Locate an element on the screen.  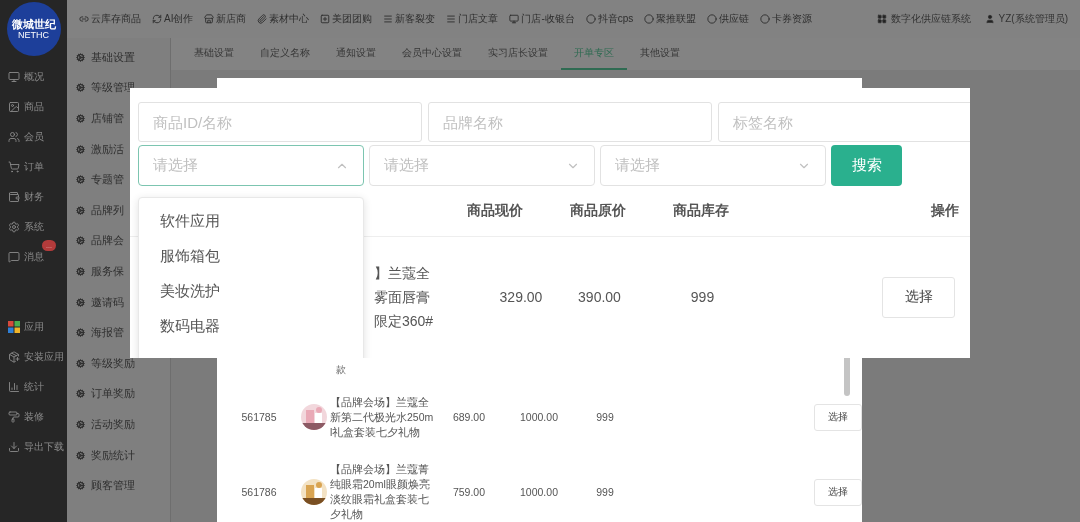
search-button: 搜索 is located at coordinates (866, 165).